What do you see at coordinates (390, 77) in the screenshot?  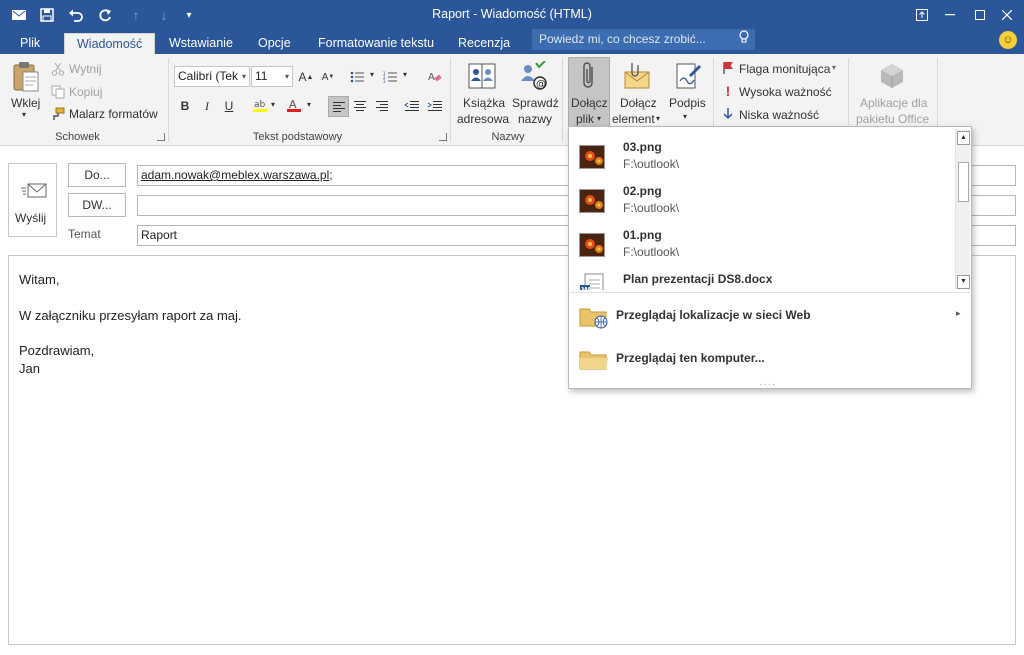 I see `numbering-icon: 123` at bounding box center [390, 77].